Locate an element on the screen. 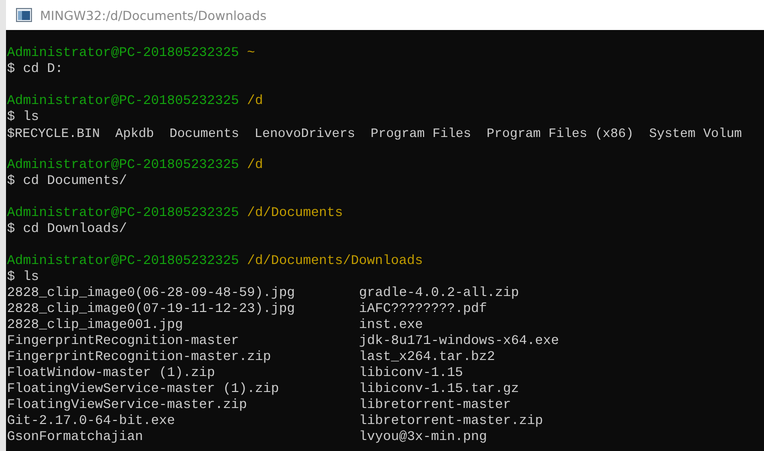 The image size is (764, 451). file-name: Apkdb is located at coordinates (134, 134).